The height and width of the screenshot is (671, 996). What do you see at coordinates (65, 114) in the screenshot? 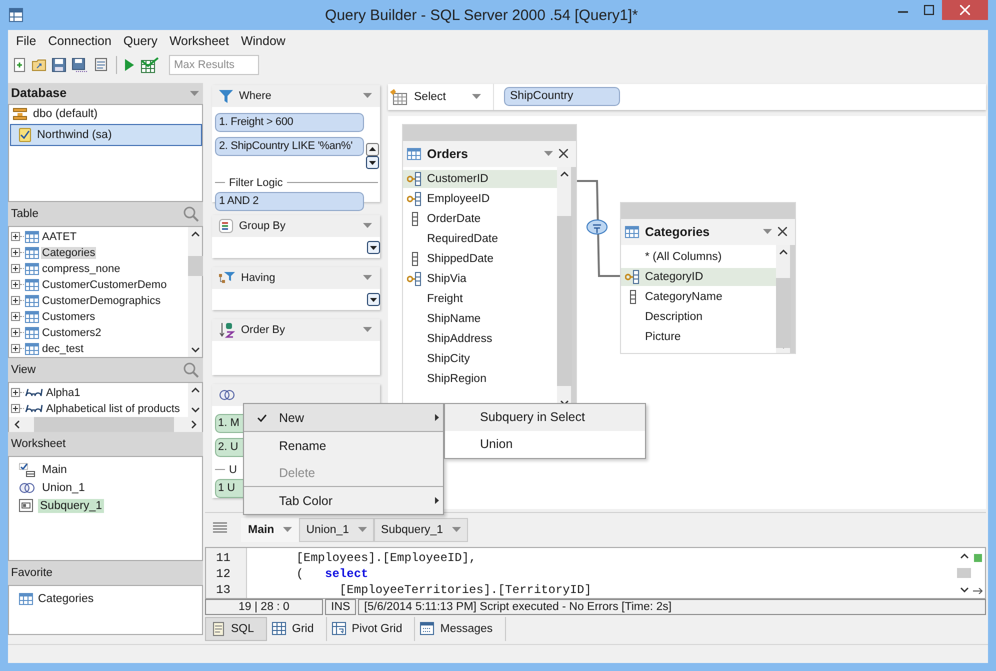
I see `schema-label: dbo (default)` at bounding box center [65, 114].